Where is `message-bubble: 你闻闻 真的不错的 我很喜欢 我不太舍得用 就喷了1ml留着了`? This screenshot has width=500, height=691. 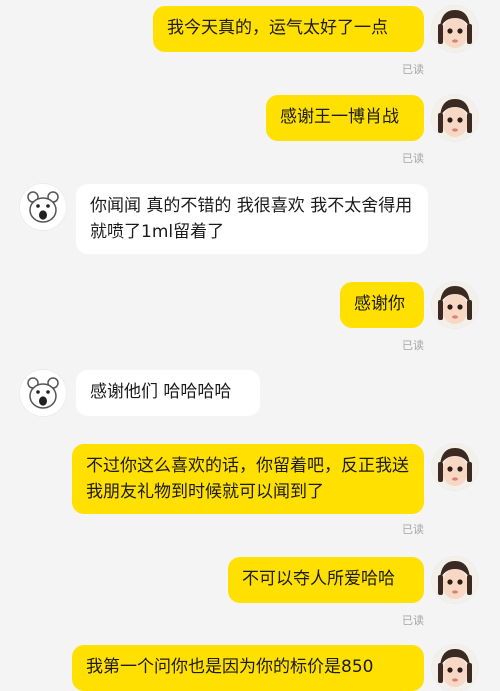
message-bubble: 你闻闻 真的不错的 我很喜欢 我不太舍得用 就喷了1ml留着了 is located at coordinates (252, 219).